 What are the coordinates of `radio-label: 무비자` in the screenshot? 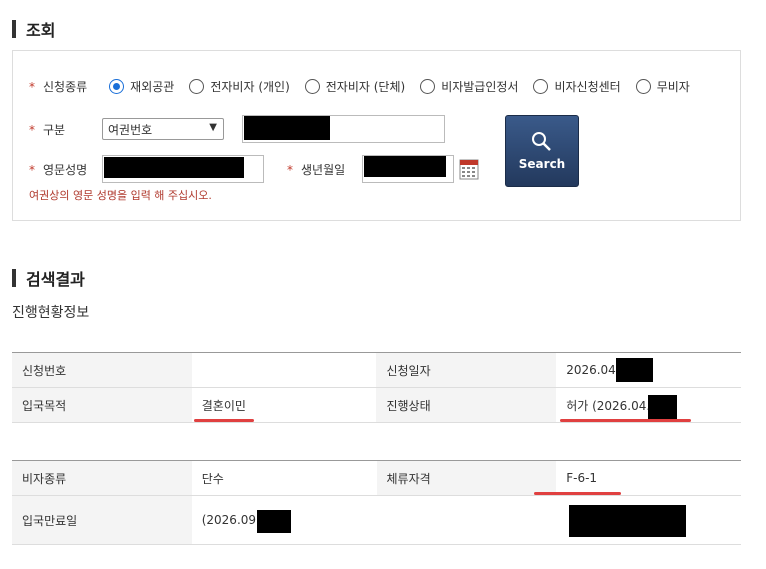 It's located at (673, 87).